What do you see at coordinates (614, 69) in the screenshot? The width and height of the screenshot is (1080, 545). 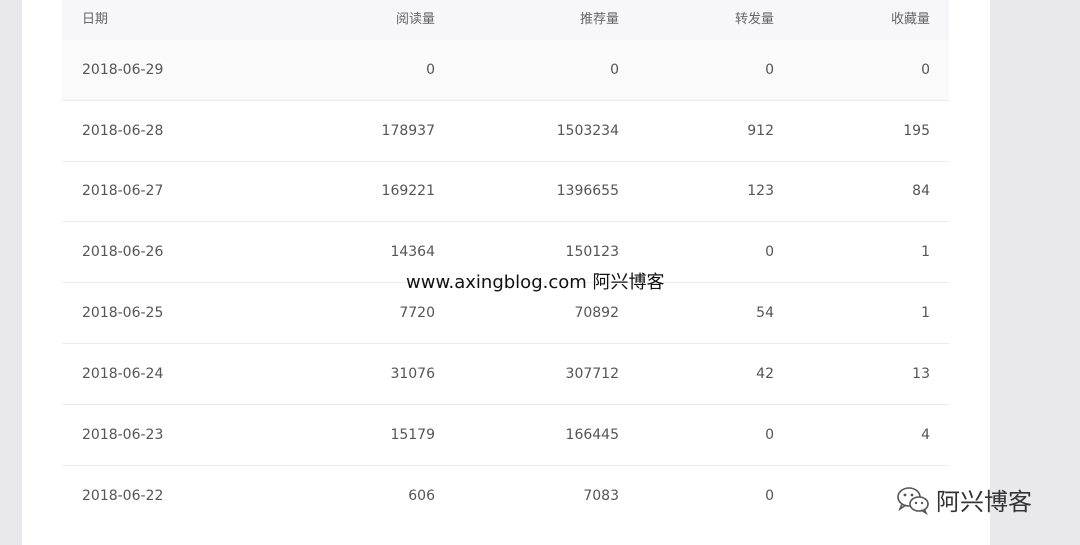 I see `cell-recommendations: 0` at bounding box center [614, 69].